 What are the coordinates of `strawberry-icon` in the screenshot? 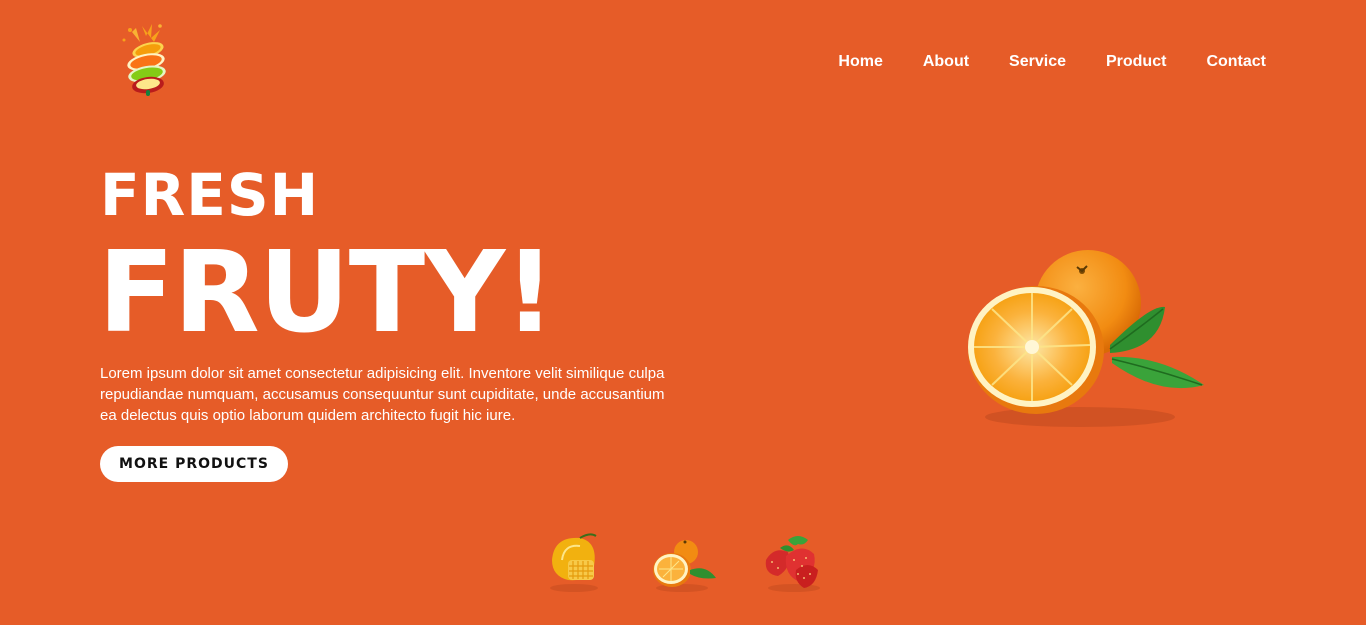 It's located at (793, 562).